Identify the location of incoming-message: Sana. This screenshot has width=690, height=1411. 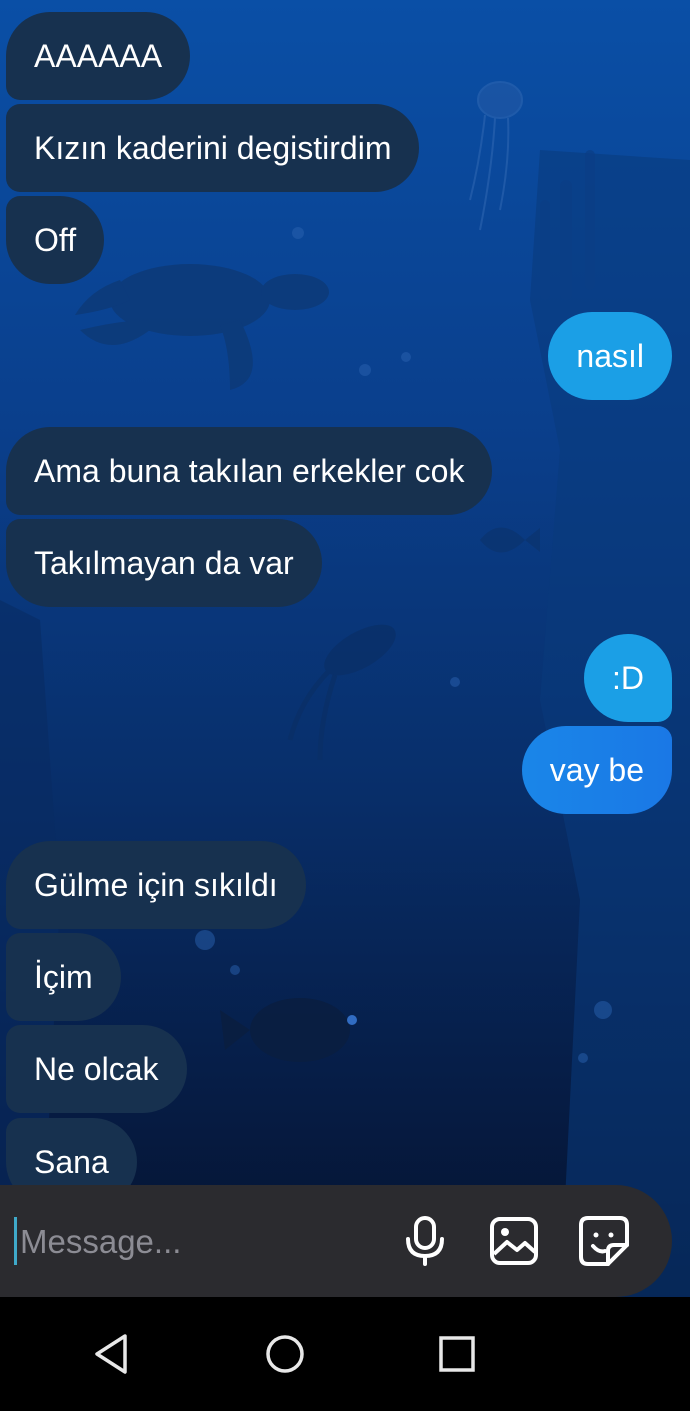
(71, 1151).